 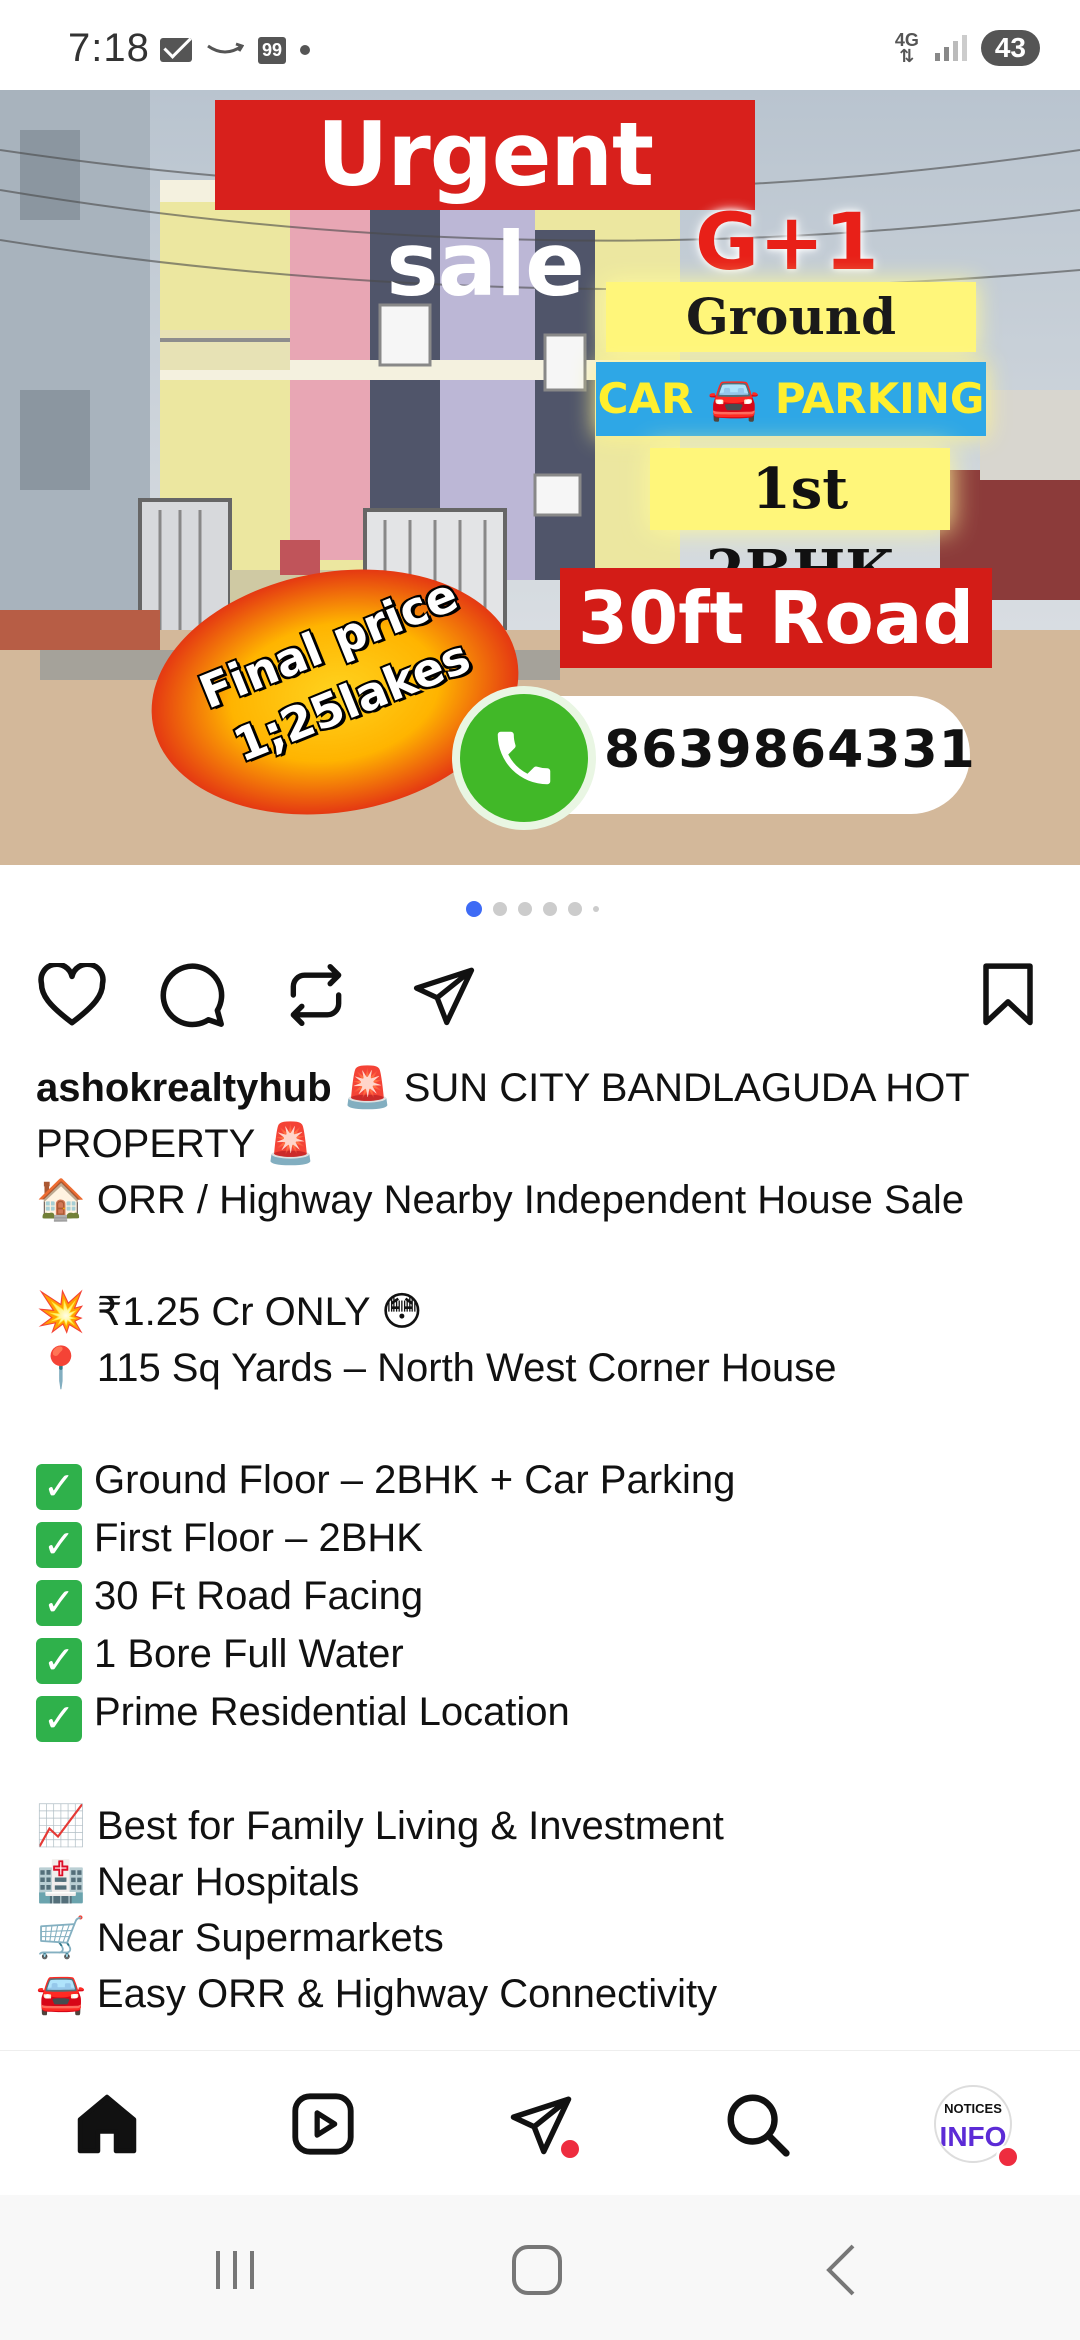 I want to click on home-icon, so click(x=107, y=2124).